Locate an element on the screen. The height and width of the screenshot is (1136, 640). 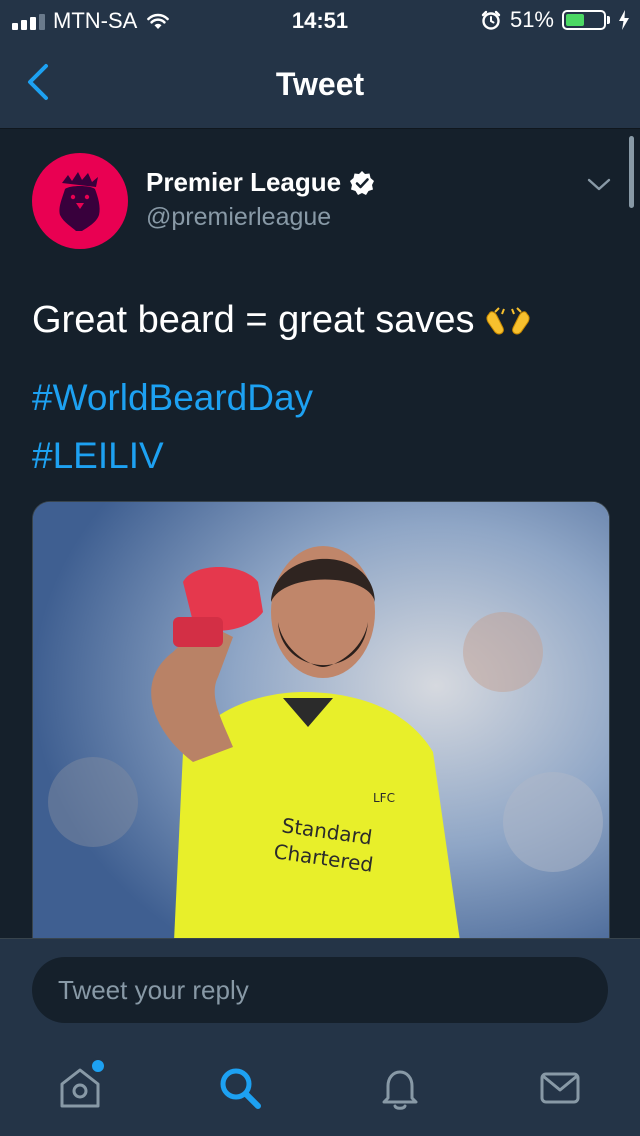
lion-logo-icon is located at coordinates (79, 201).